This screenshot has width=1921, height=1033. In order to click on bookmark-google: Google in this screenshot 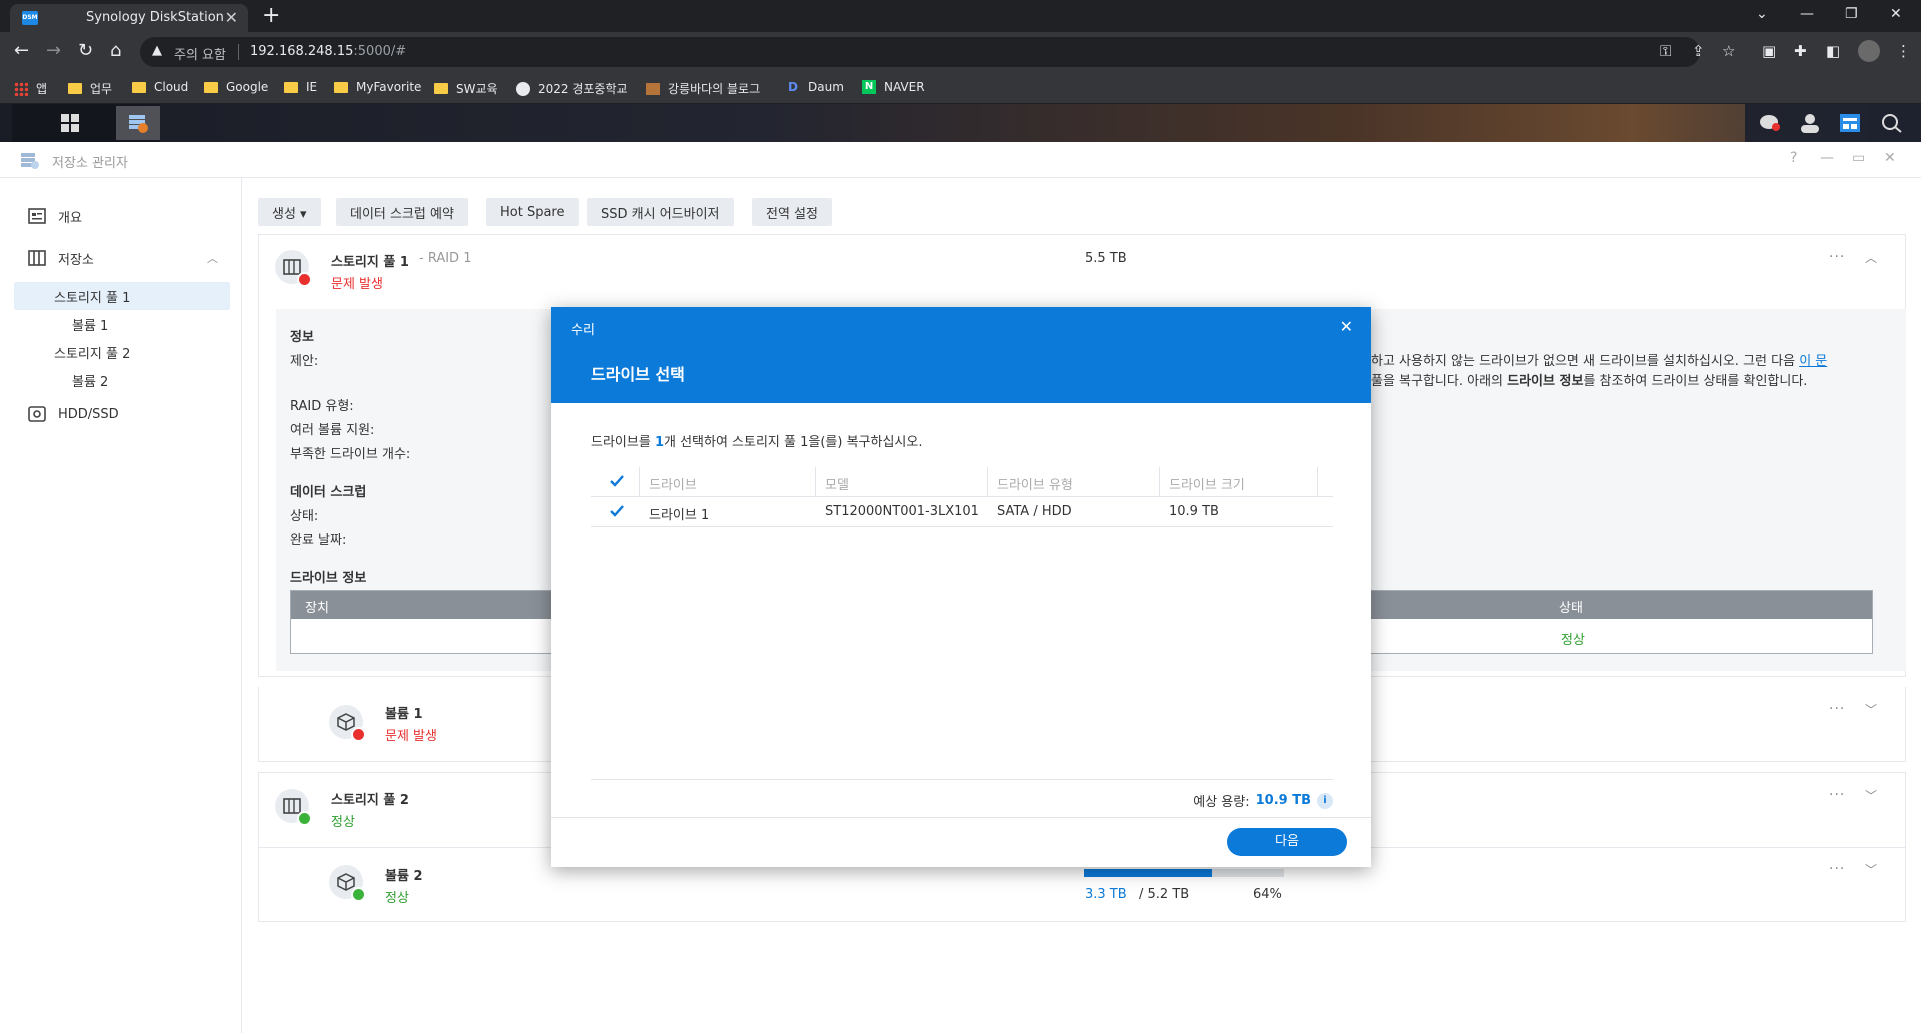, I will do `click(236, 87)`.